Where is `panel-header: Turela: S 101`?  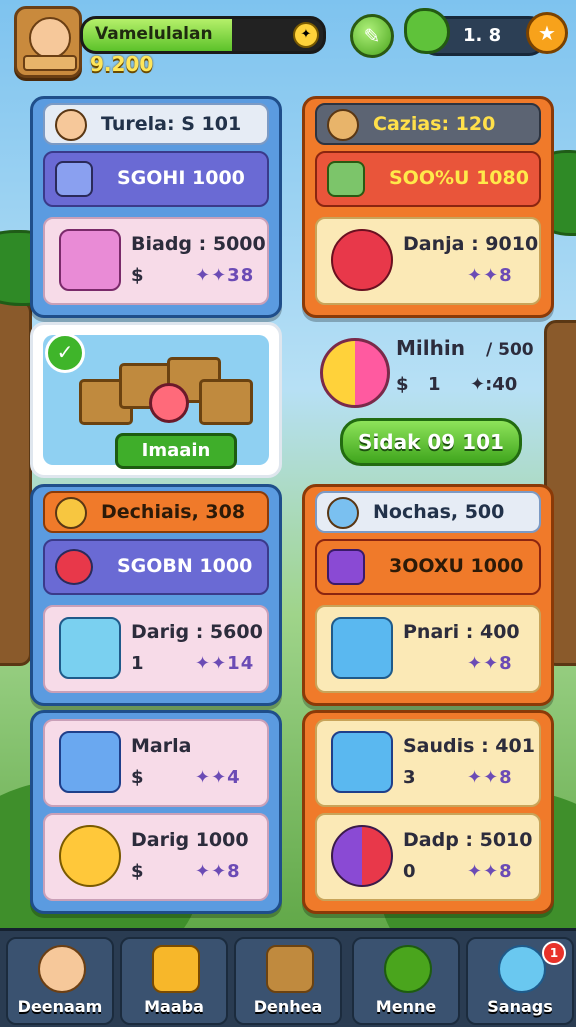 panel-header: Turela: S 101 is located at coordinates (156, 124).